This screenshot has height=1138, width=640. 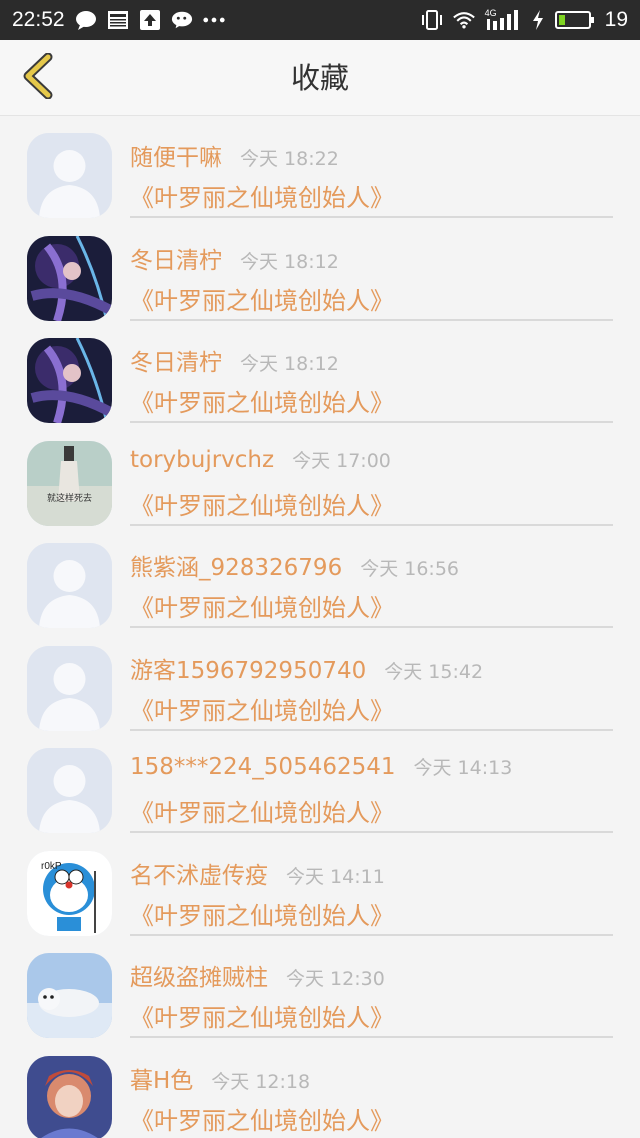 I want to click on signal-icon: 4G, so click(x=502, y=19).